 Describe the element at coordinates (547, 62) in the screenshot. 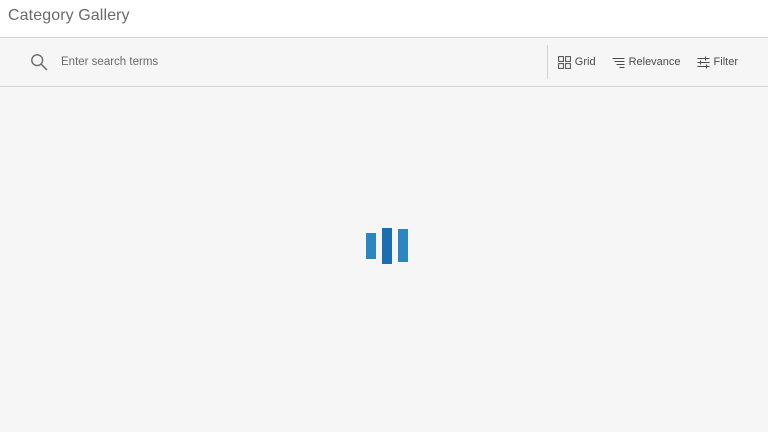

I see `toolbar-divider` at that location.